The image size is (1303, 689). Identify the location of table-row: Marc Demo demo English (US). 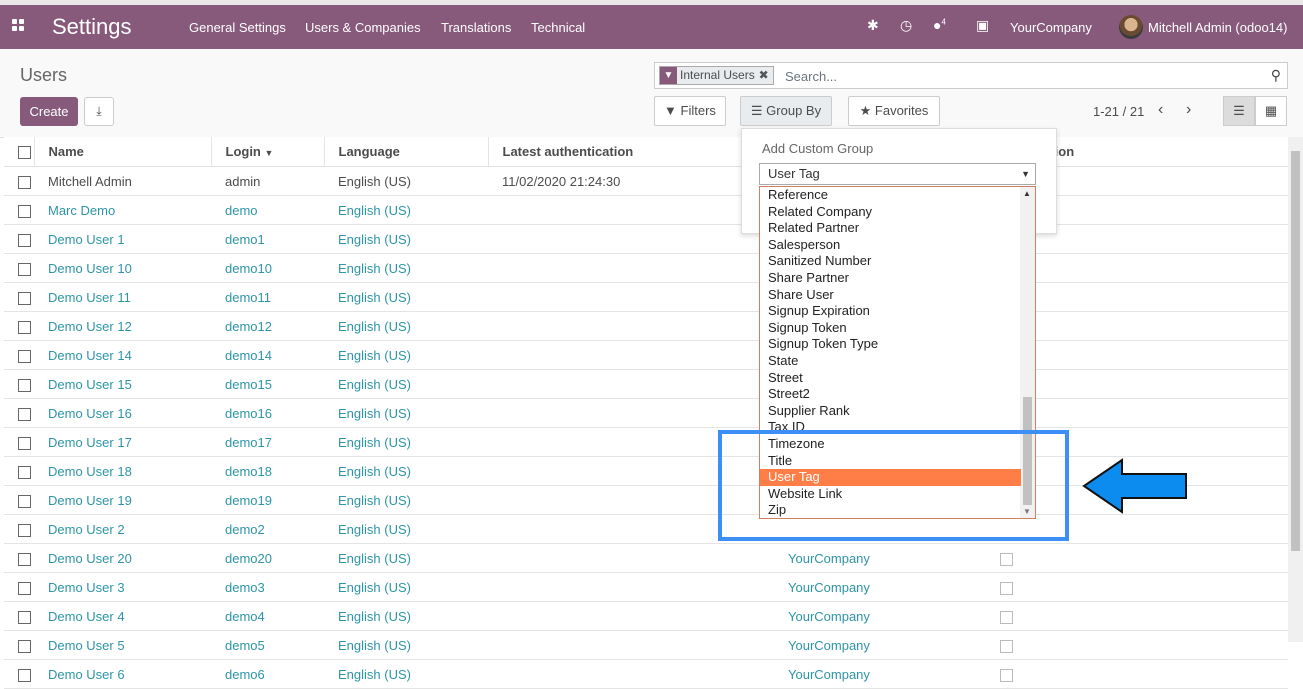
(646, 210).